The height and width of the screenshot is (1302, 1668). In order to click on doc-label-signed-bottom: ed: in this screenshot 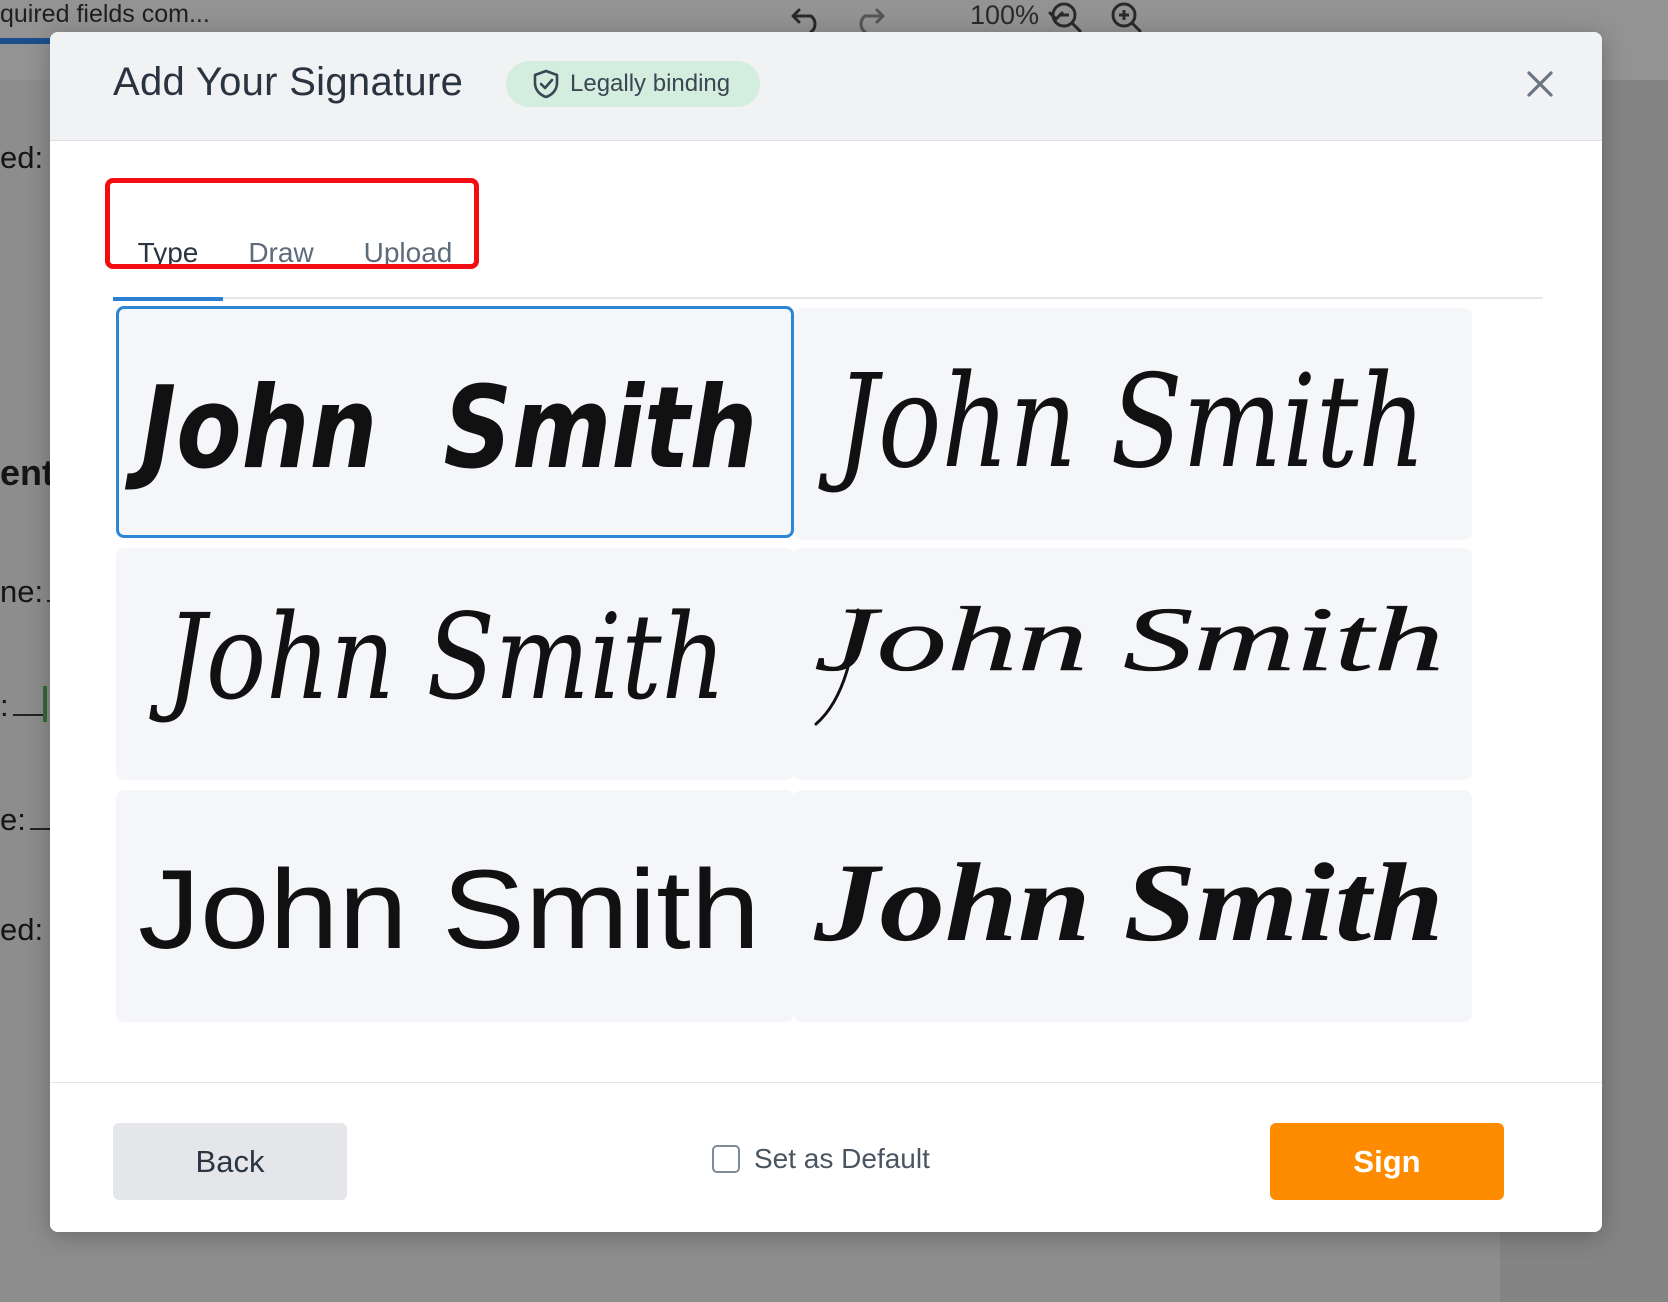, I will do `click(22, 929)`.